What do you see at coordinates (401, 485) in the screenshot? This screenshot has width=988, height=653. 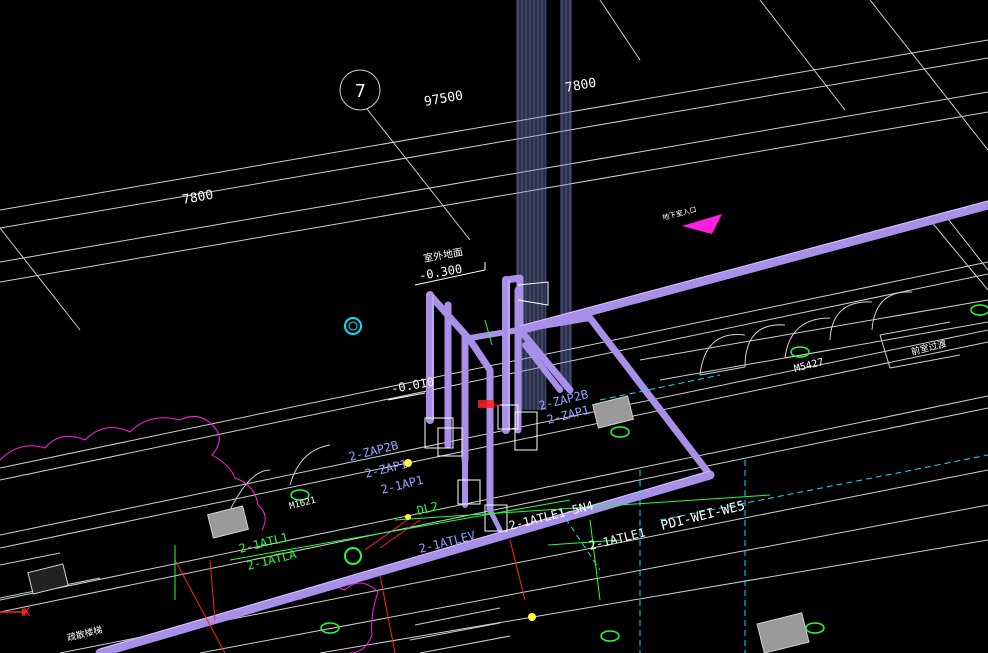 I see `label-zap1-b: 2-1AP1` at bounding box center [401, 485].